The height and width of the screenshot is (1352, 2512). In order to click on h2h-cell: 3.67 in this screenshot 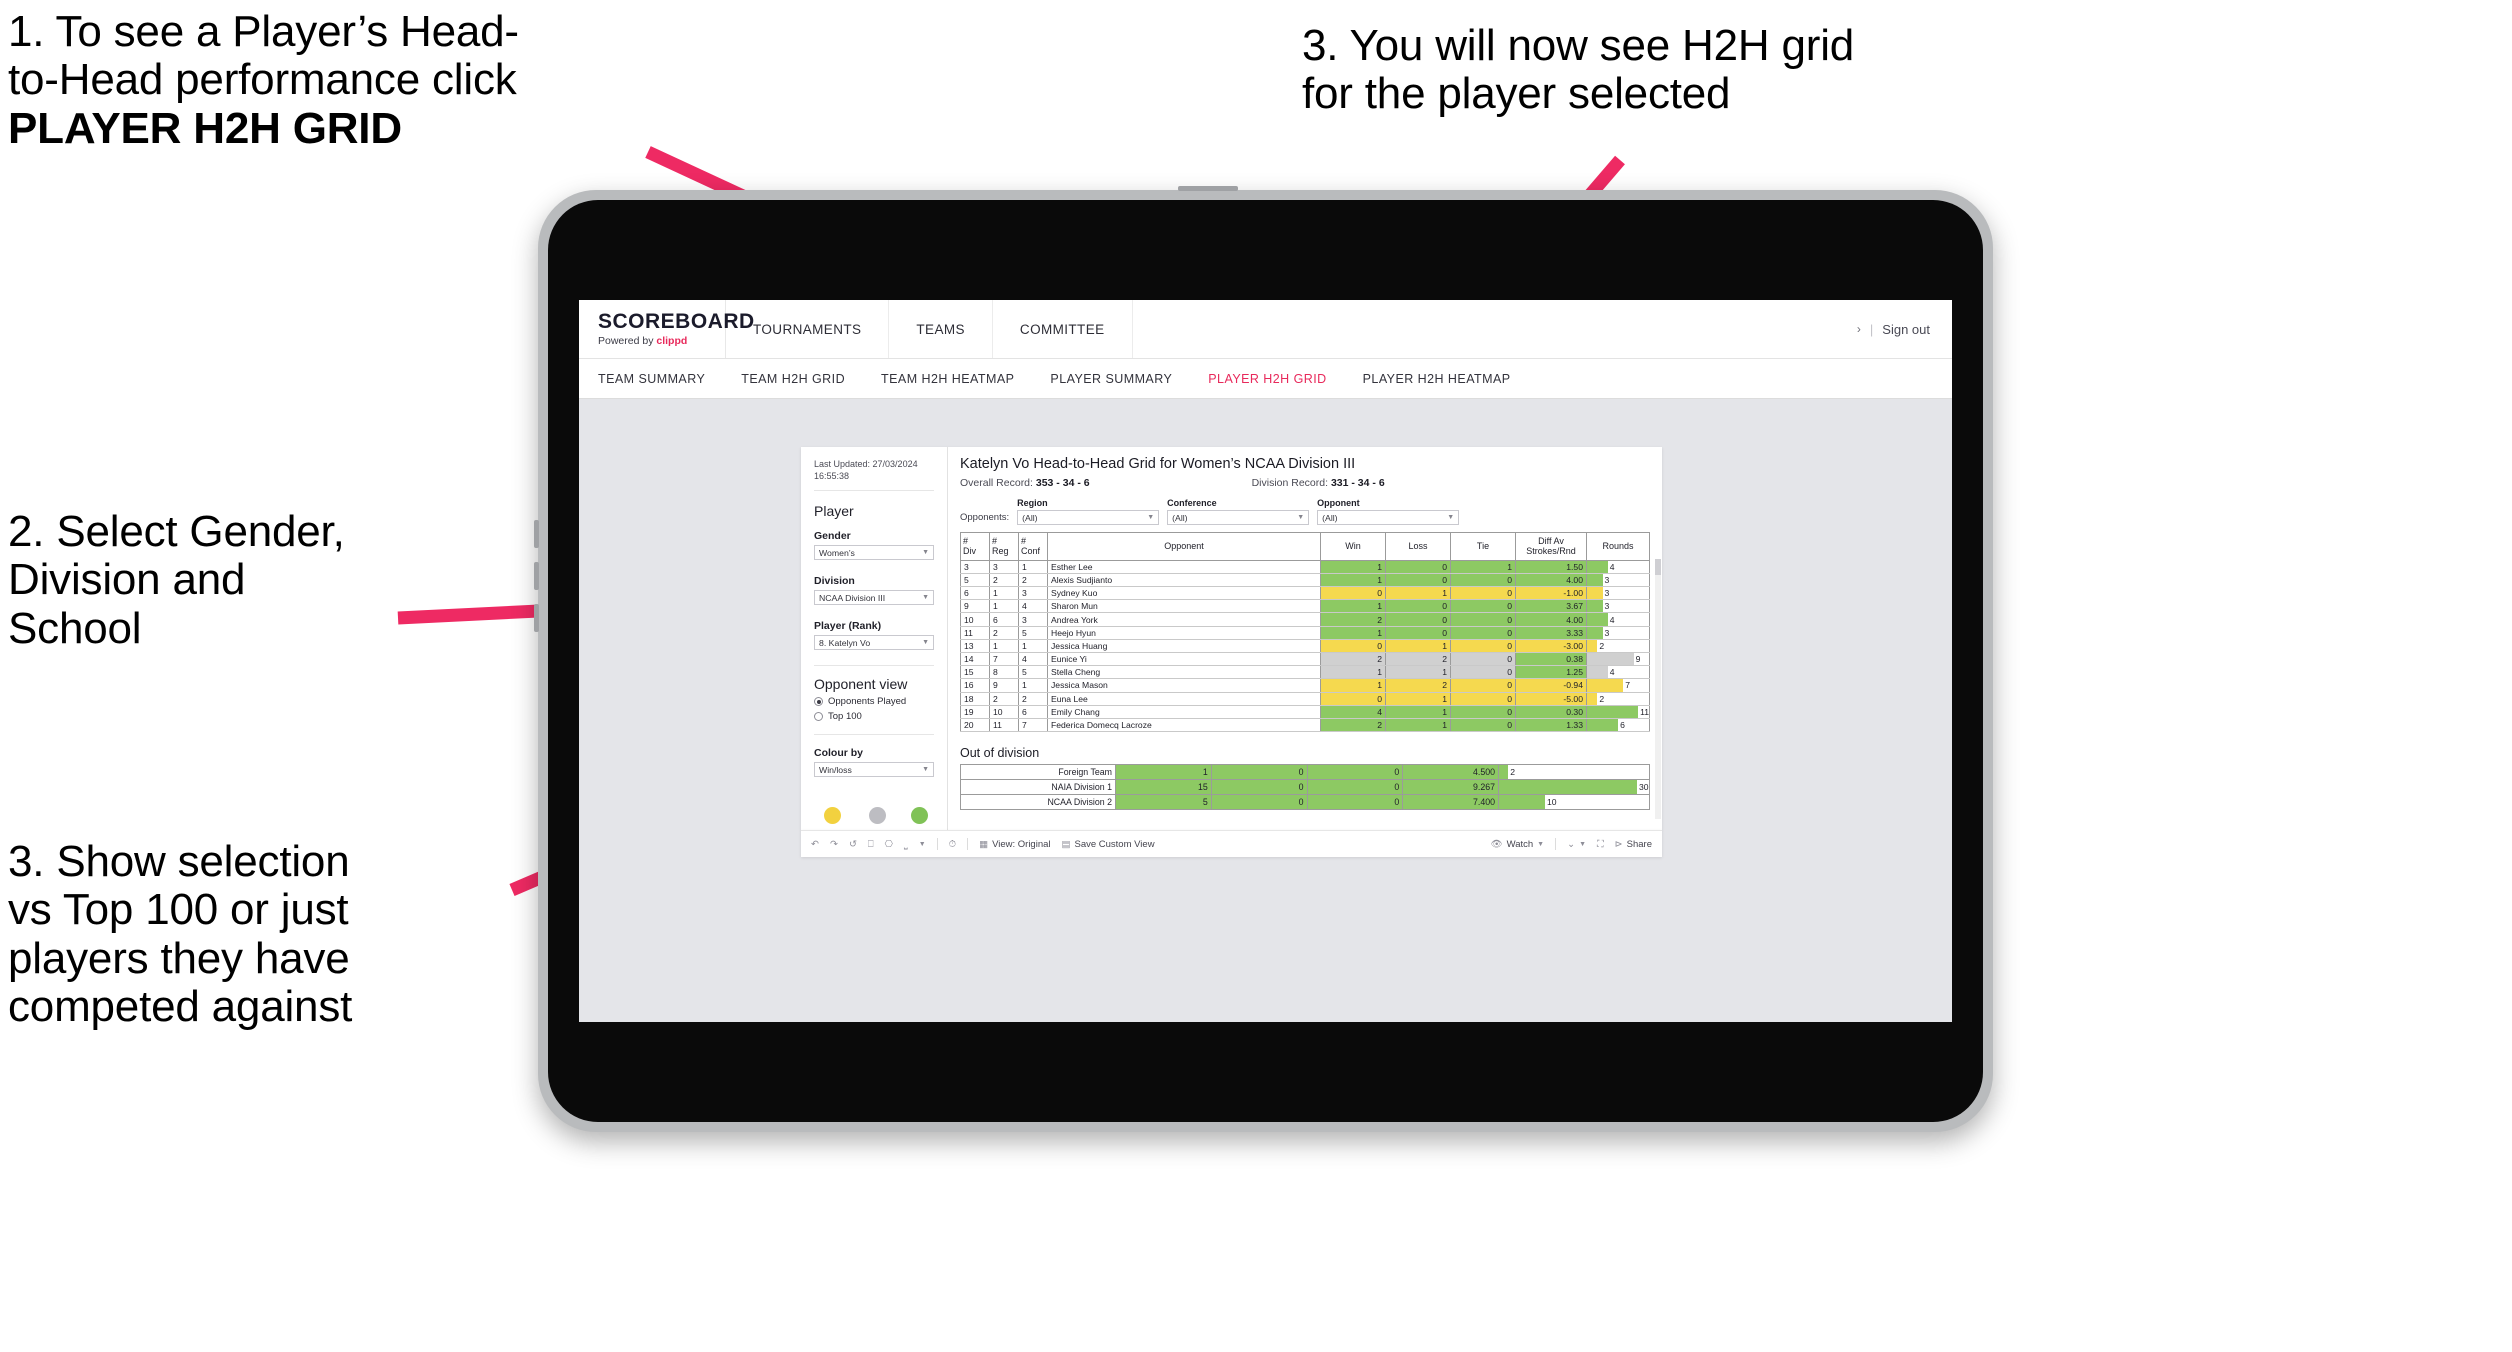, I will do `click(1551, 606)`.